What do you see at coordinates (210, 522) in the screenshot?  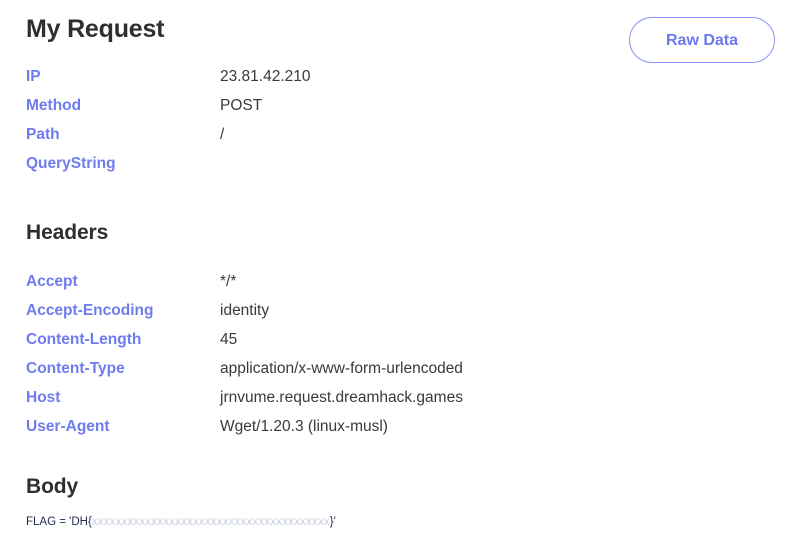 I see `body-flag-redacted: xxxxxxxxxxxxxxxxxxxxxxxxxxxxxxxxxxxxxxxx` at bounding box center [210, 522].